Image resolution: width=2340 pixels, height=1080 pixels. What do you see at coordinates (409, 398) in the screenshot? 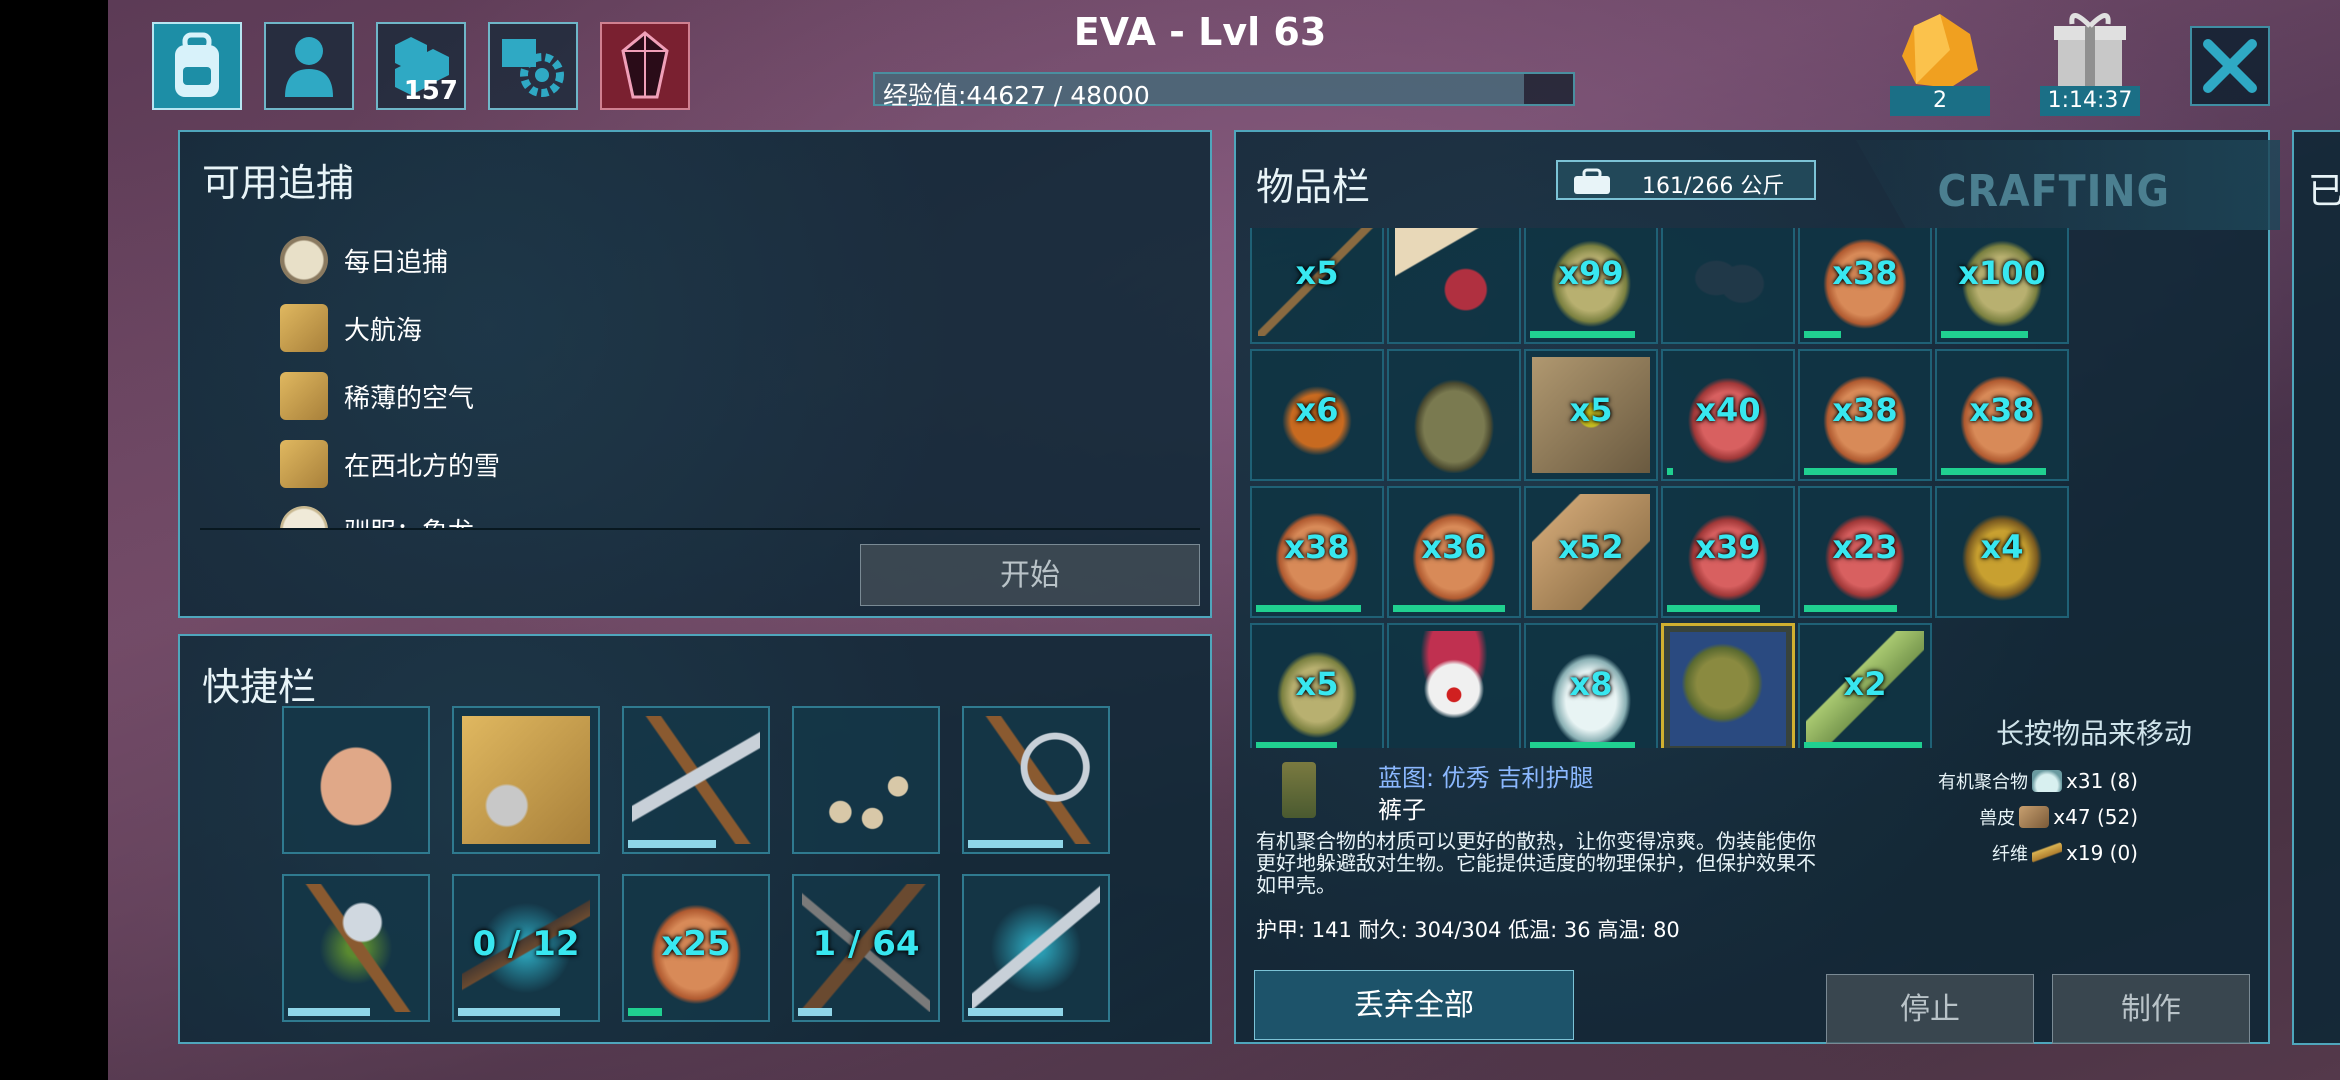
I see `hunt-item-label: 稀薄的空气` at bounding box center [409, 398].